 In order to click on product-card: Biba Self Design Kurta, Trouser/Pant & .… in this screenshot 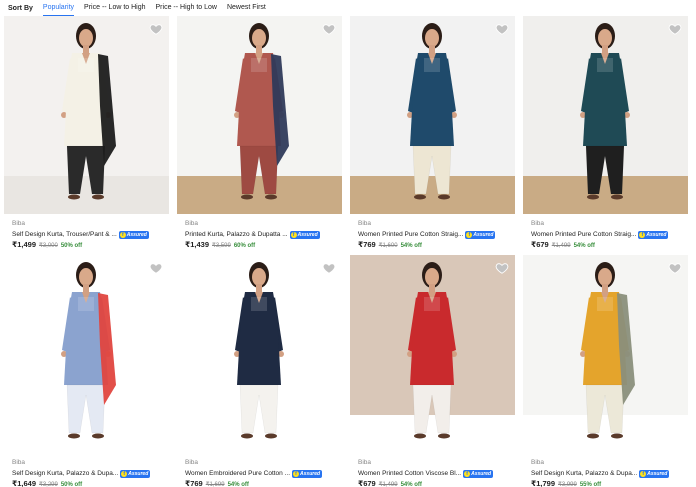, I will do `click(86, 133)`.